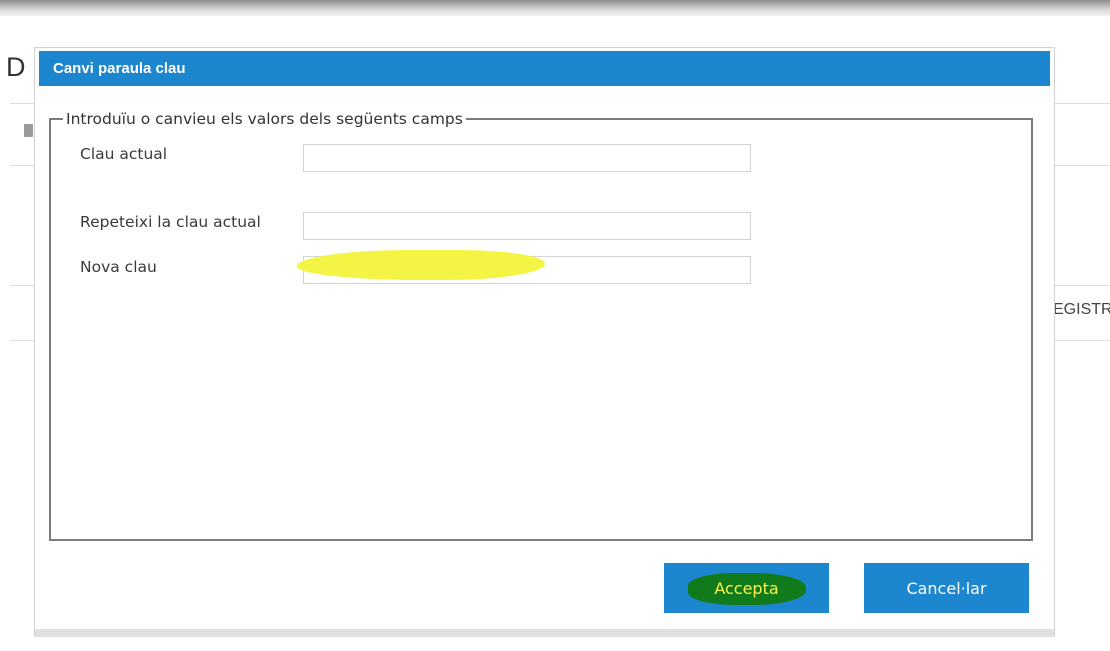 The image size is (1110, 651). I want to click on repeat-password-input, so click(527, 226).